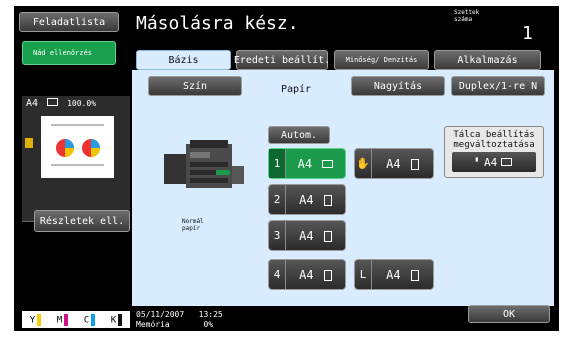 The height and width of the screenshot is (337, 572). What do you see at coordinates (277, 199) in the screenshot?
I see `tray-number: 2` at bounding box center [277, 199].